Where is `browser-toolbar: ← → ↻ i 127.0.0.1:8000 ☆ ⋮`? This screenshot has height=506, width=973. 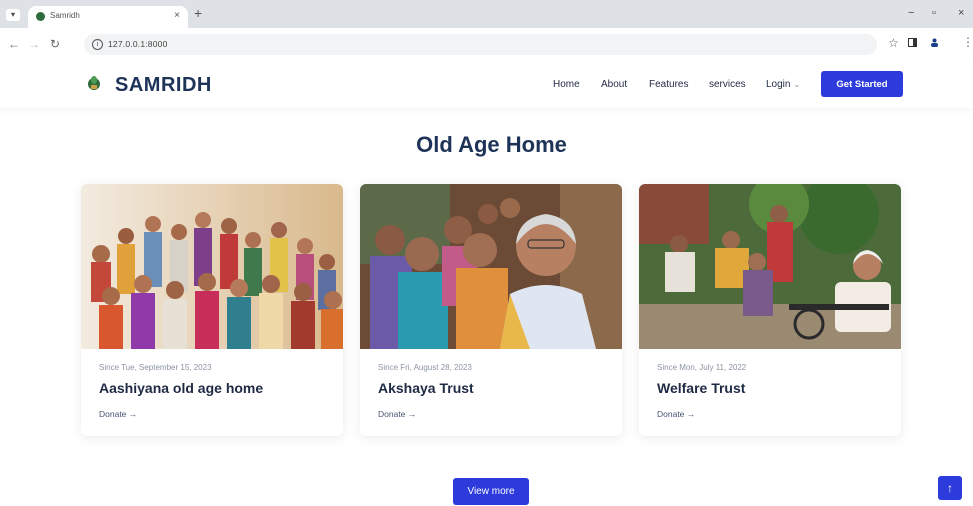 browser-toolbar: ← → ↻ i 127.0.0.1:8000 ☆ ⋮ is located at coordinates (486, 45).